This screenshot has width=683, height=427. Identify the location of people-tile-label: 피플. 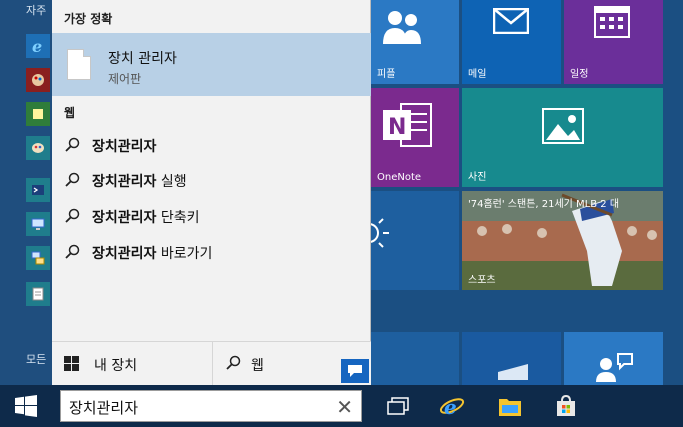
(386, 74).